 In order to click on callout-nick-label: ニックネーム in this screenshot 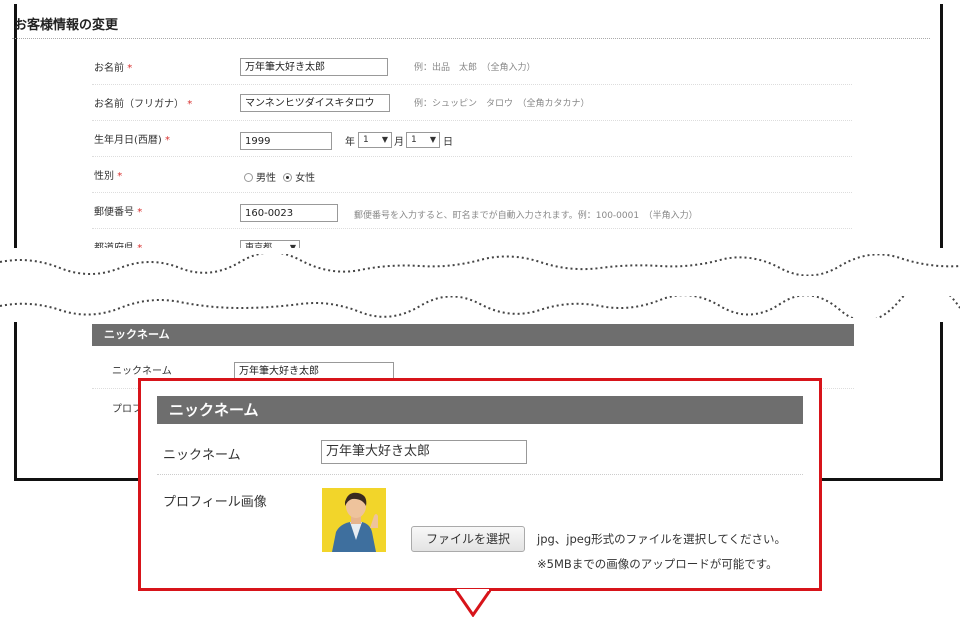, I will do `click(202, 455)`.